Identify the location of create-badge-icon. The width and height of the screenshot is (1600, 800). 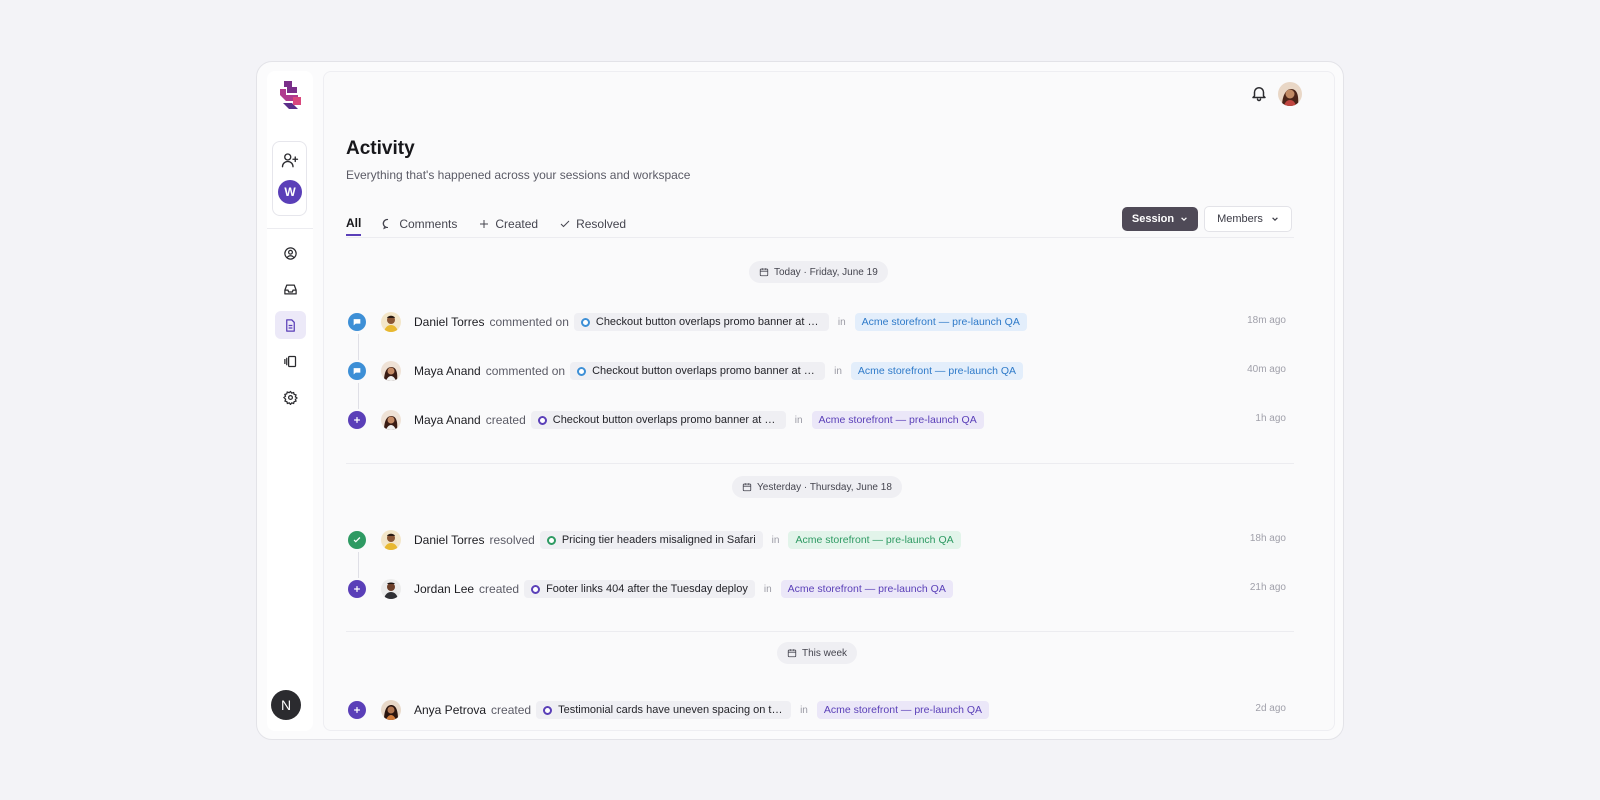
(357, 420).